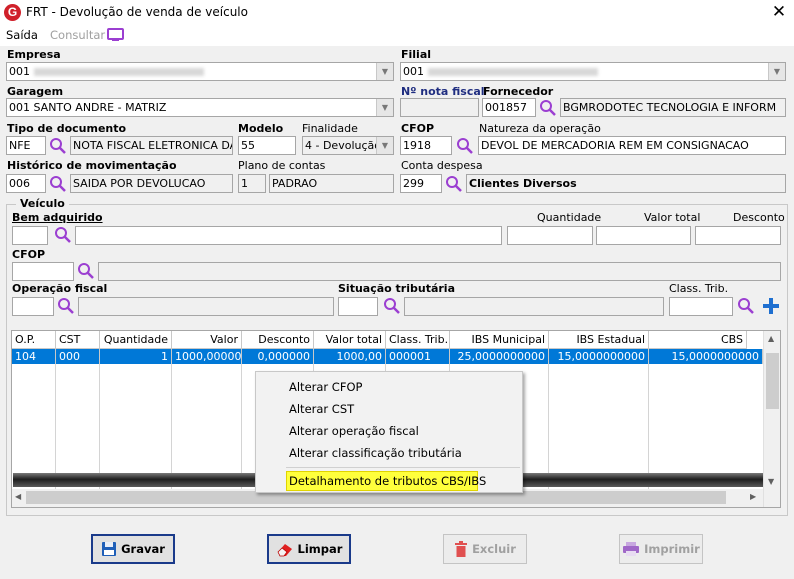 The height and width of the screenshot is (579, 794). Describe the element at coordinates (738, 235) in the screenshot. I see `desconto-field` at that location.